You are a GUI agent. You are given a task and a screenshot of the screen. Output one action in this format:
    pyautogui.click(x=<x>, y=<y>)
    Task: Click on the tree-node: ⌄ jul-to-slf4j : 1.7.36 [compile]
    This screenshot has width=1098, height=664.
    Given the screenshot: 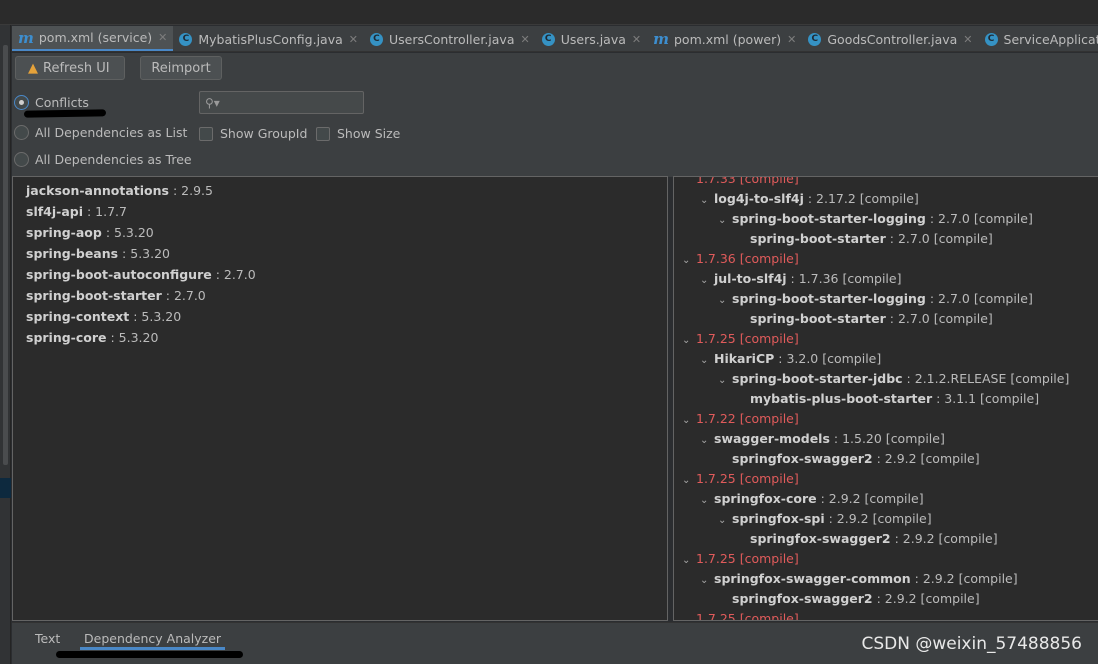 What is the action you would take?
    pyautogui.click(x=800, y=279)
    